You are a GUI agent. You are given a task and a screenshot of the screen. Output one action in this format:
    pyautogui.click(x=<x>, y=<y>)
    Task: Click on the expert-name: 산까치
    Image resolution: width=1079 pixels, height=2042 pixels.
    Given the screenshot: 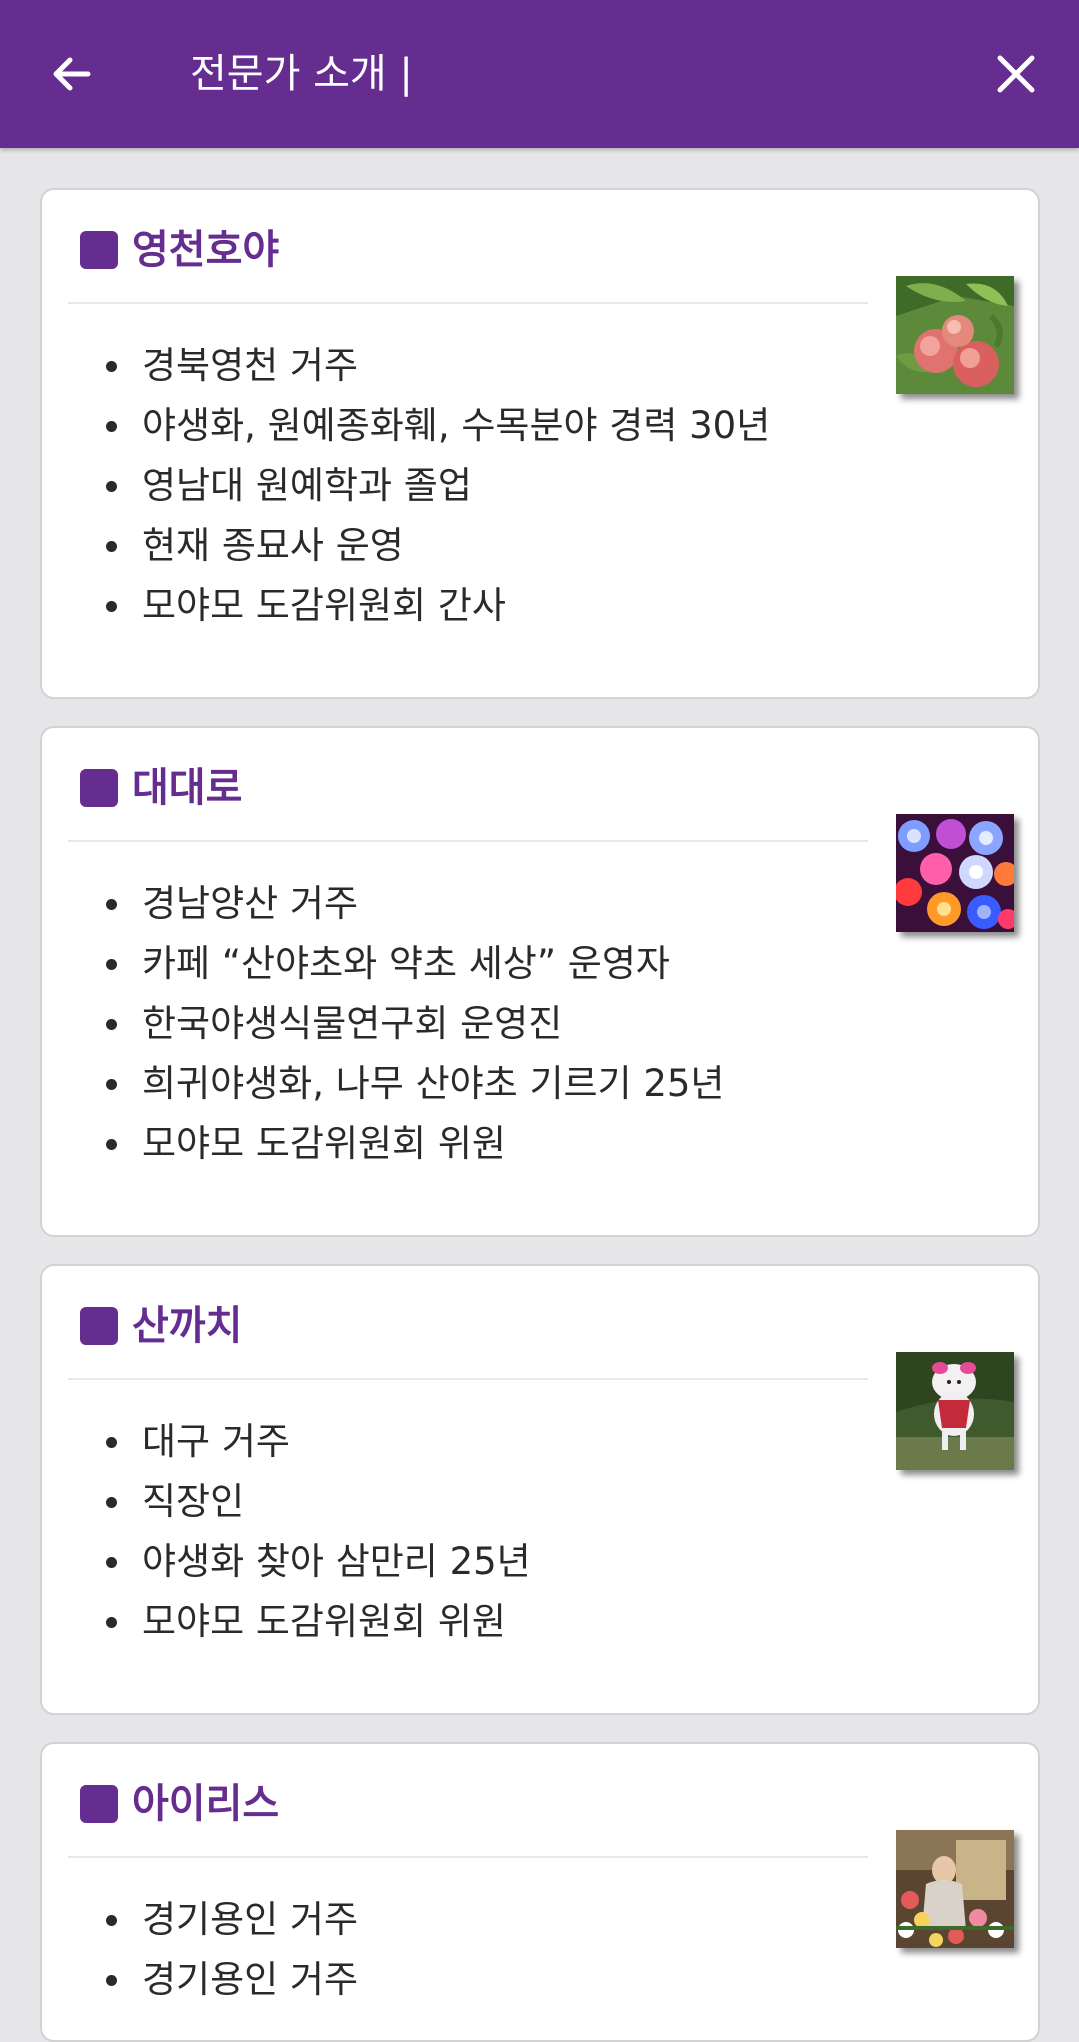 What is the action you would take?
    pyautogui.click(x=187, y=1326)
    